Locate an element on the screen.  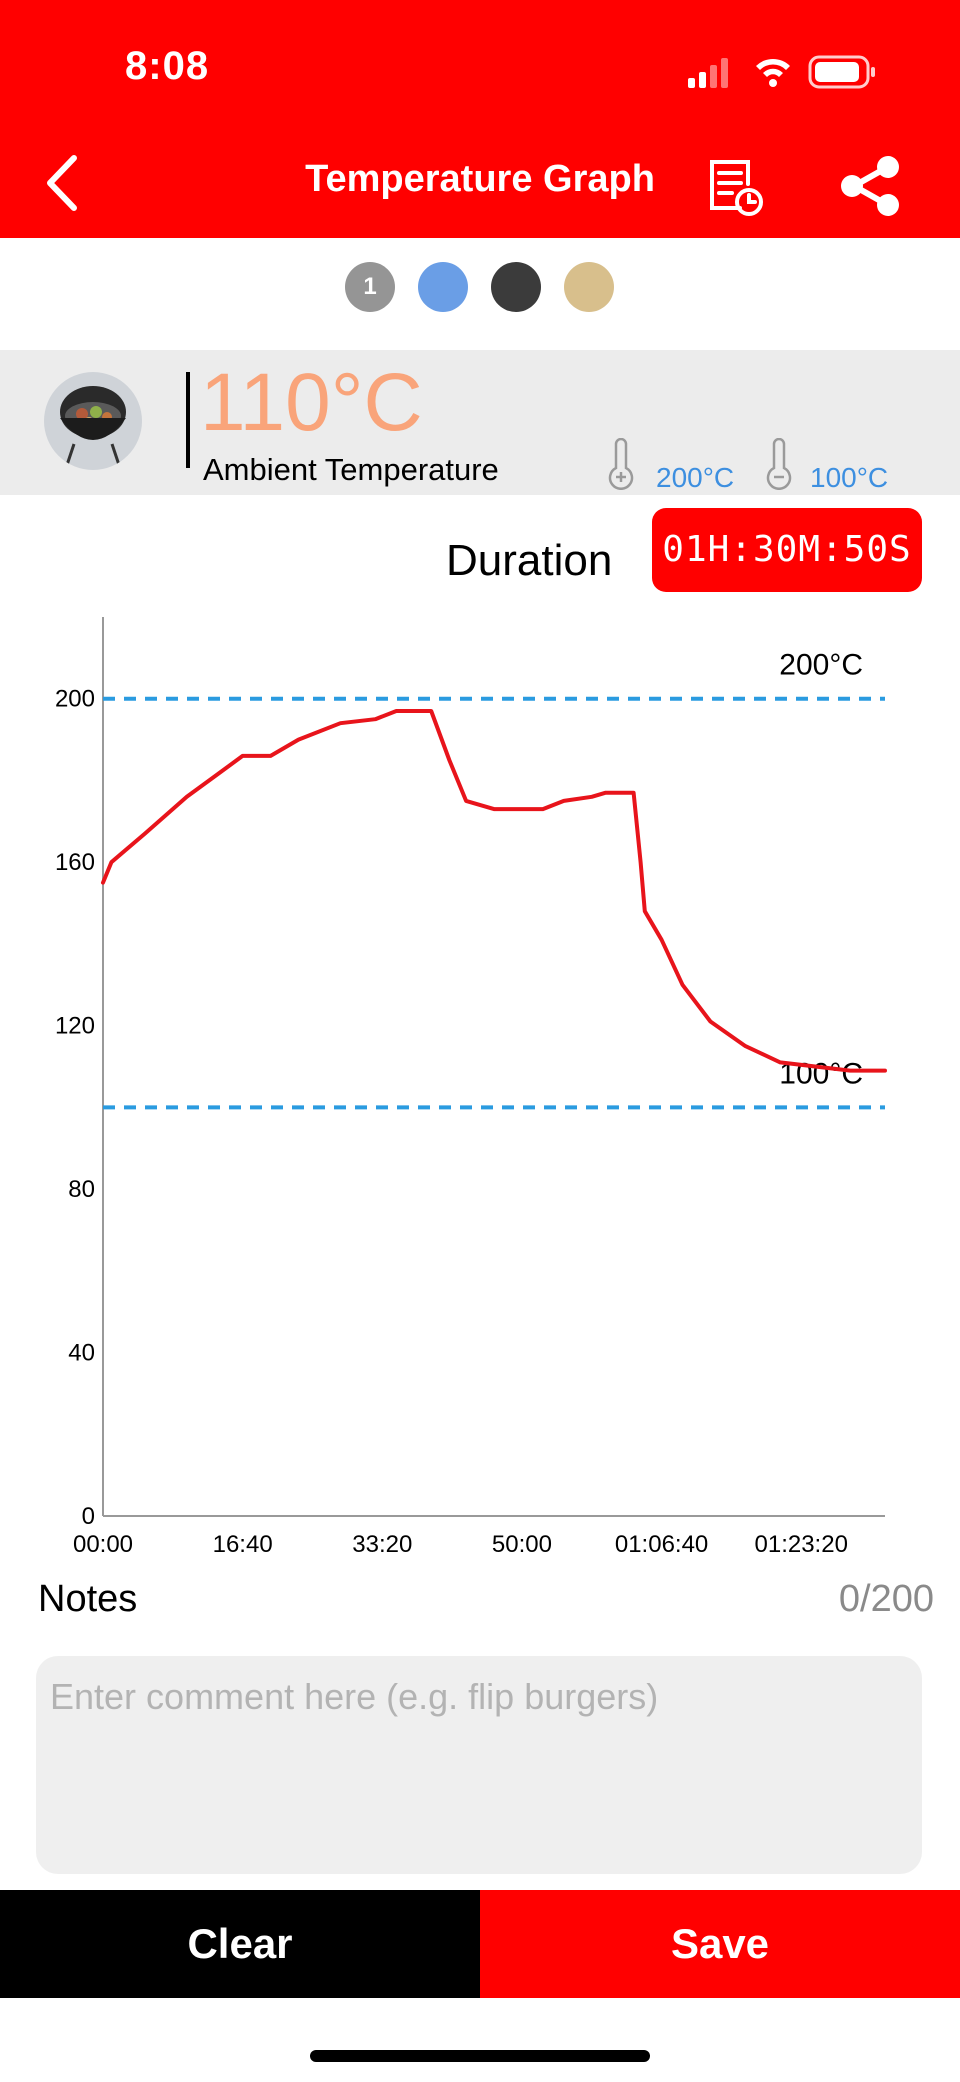
x-tick-label: 00:00 is located at coordinates (103, 1544).